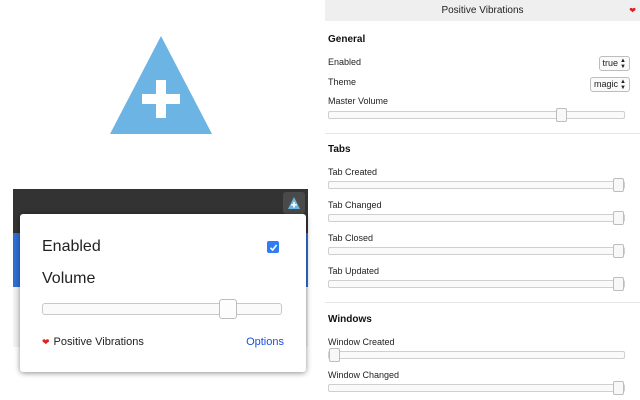 The width and height of the screenshot is (640, 400). Describe the element at coordinates (476, 388) in the screenshot. I see `window-changed-slider` at that location.